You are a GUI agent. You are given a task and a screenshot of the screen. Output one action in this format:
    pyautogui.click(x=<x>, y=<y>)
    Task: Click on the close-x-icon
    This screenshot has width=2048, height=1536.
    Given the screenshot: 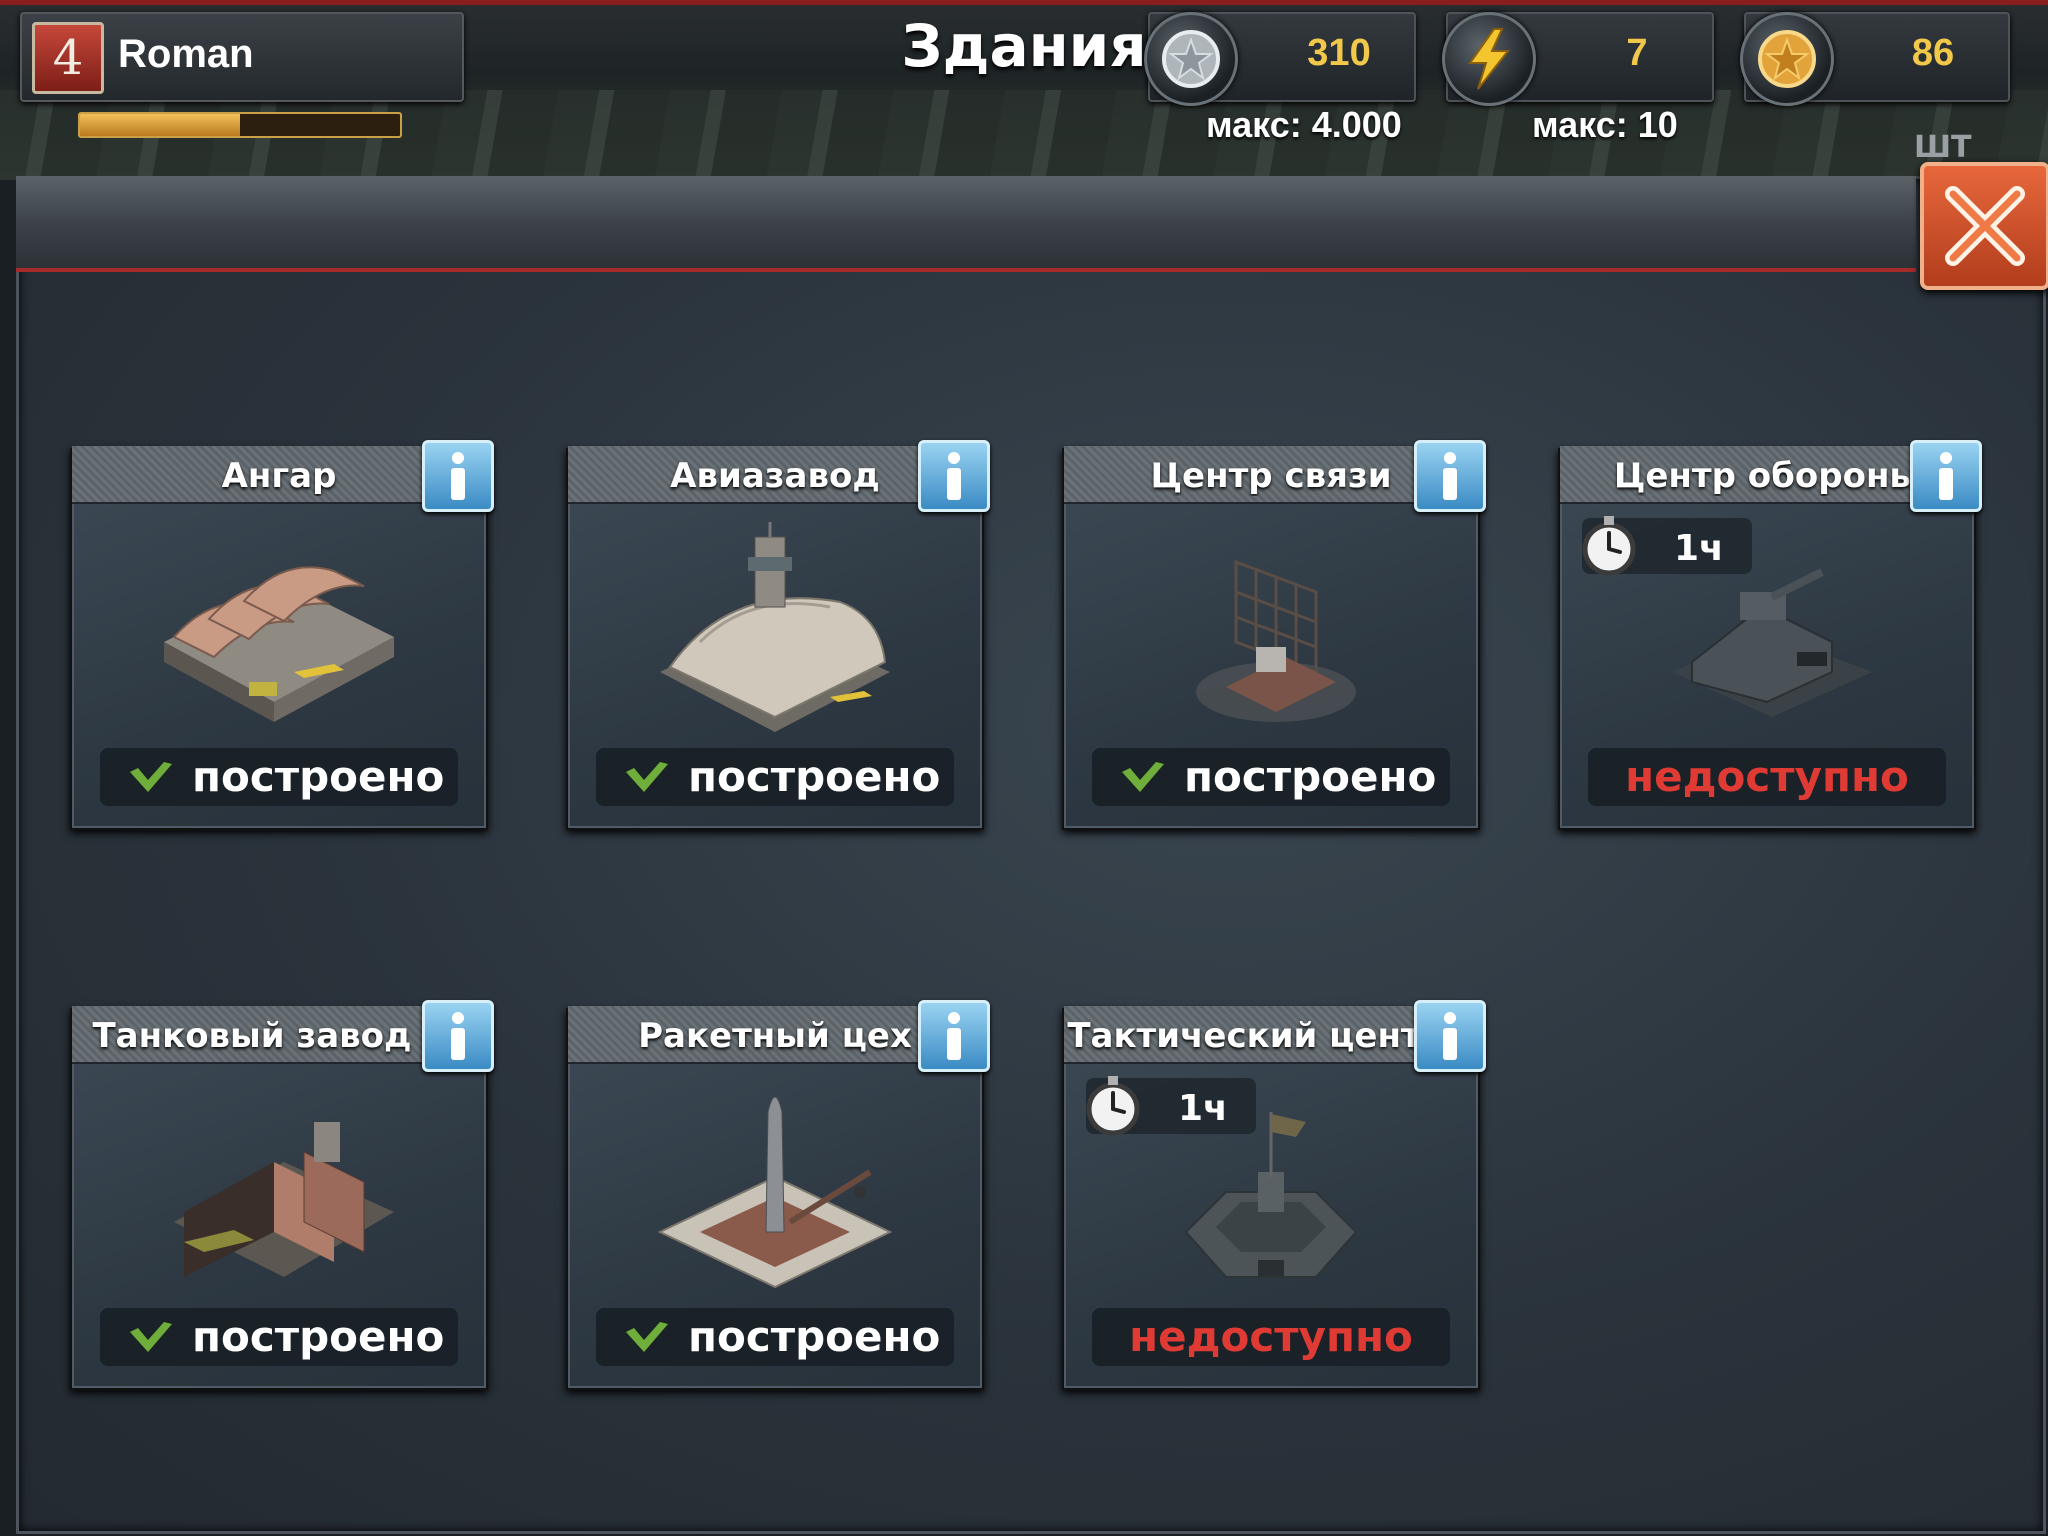 What is the action you would take?
    pyautogui.click(x=1985, y=226)
    